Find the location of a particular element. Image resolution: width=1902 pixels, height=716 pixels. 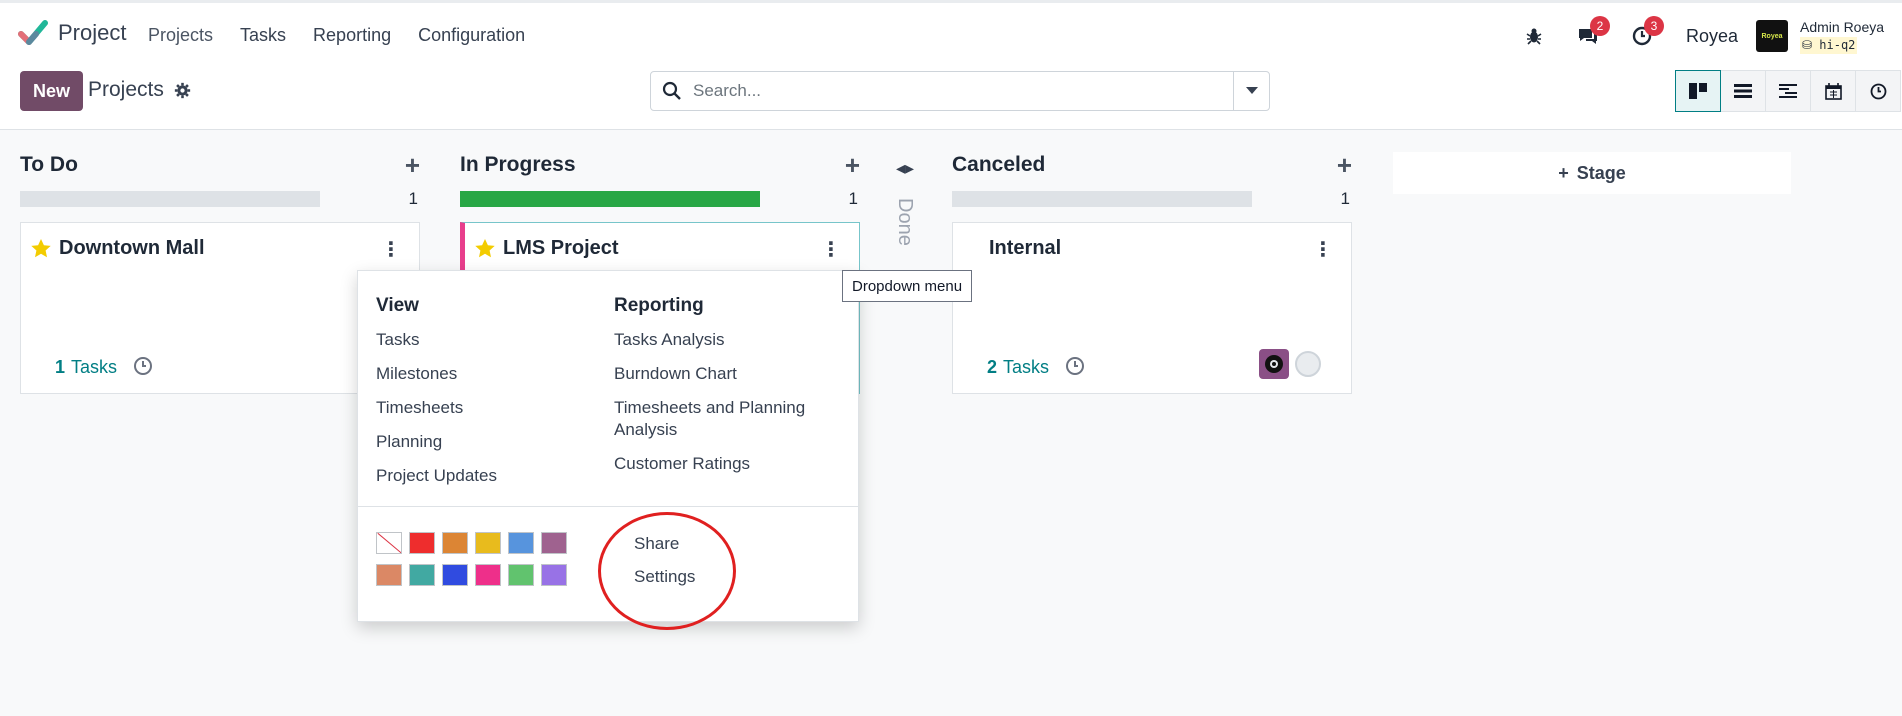

unfold-arrows-icon: ◂▸ is located at coordinates (905, 168).